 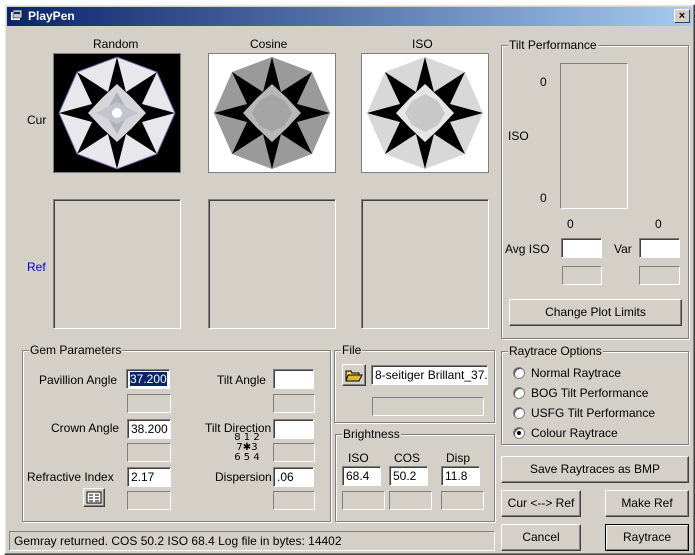 What do you see at coordinates (582, 275) in the screenshot?
I see `avg-iso-indicator` at bounding box center [582, 275].